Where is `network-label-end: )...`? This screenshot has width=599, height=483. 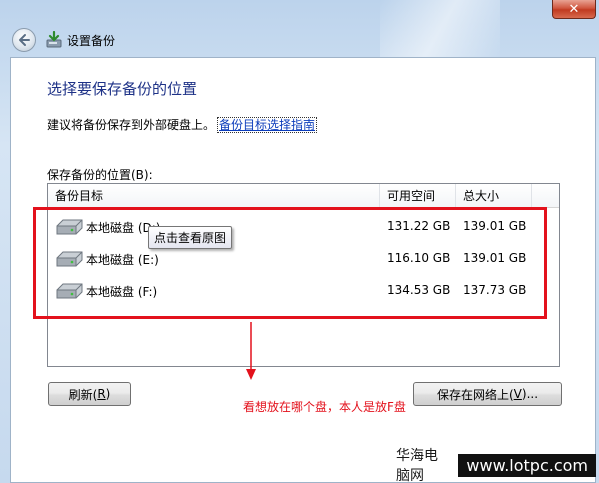
network-label-end: )... is located at coordinates (530, 394).